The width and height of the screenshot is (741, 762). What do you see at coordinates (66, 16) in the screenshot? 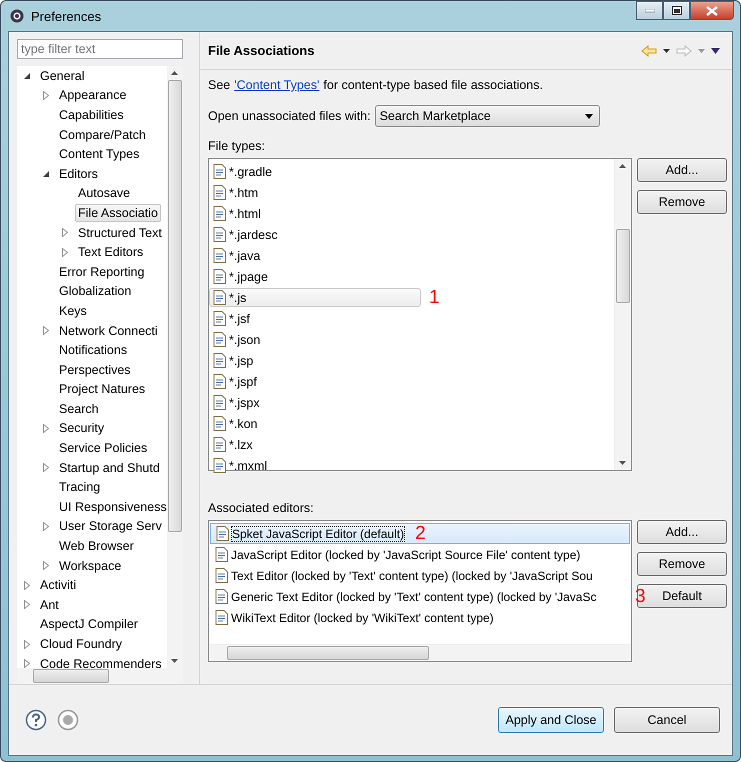
I see `window-title: Preferences` at bounding box center [66, 16].